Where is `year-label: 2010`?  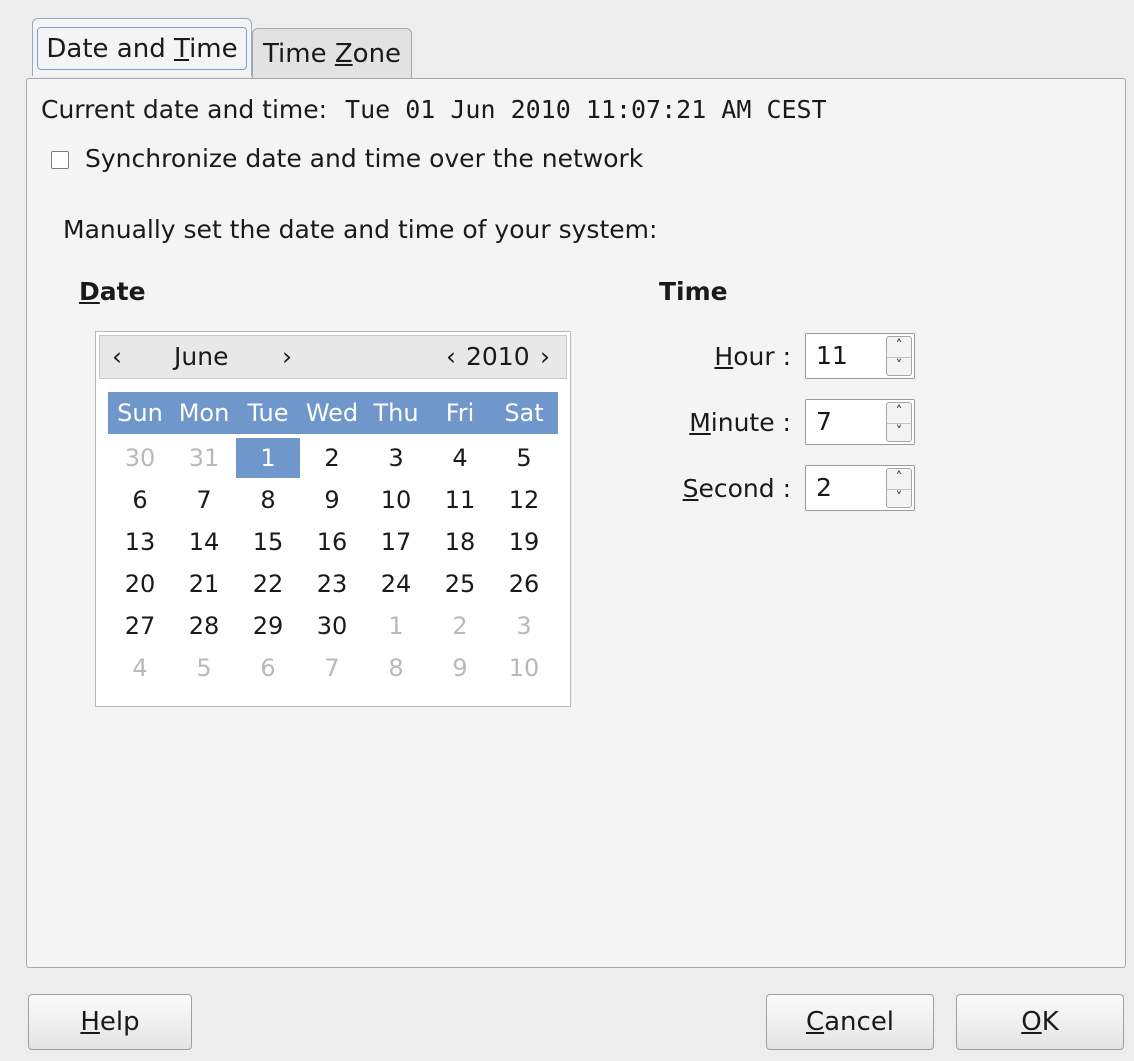
year-label: 2010 is located at coordinates (498, 356).